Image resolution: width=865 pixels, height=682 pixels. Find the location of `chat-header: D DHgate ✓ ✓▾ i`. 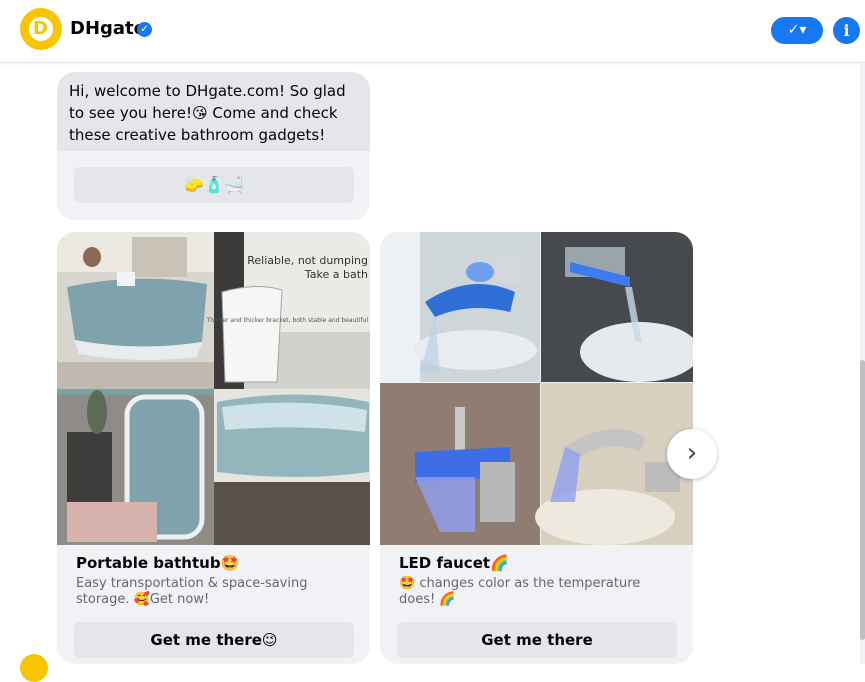

chat-header: D DHgate ✓ ✓▾ i is located at coordinates (432, 31).